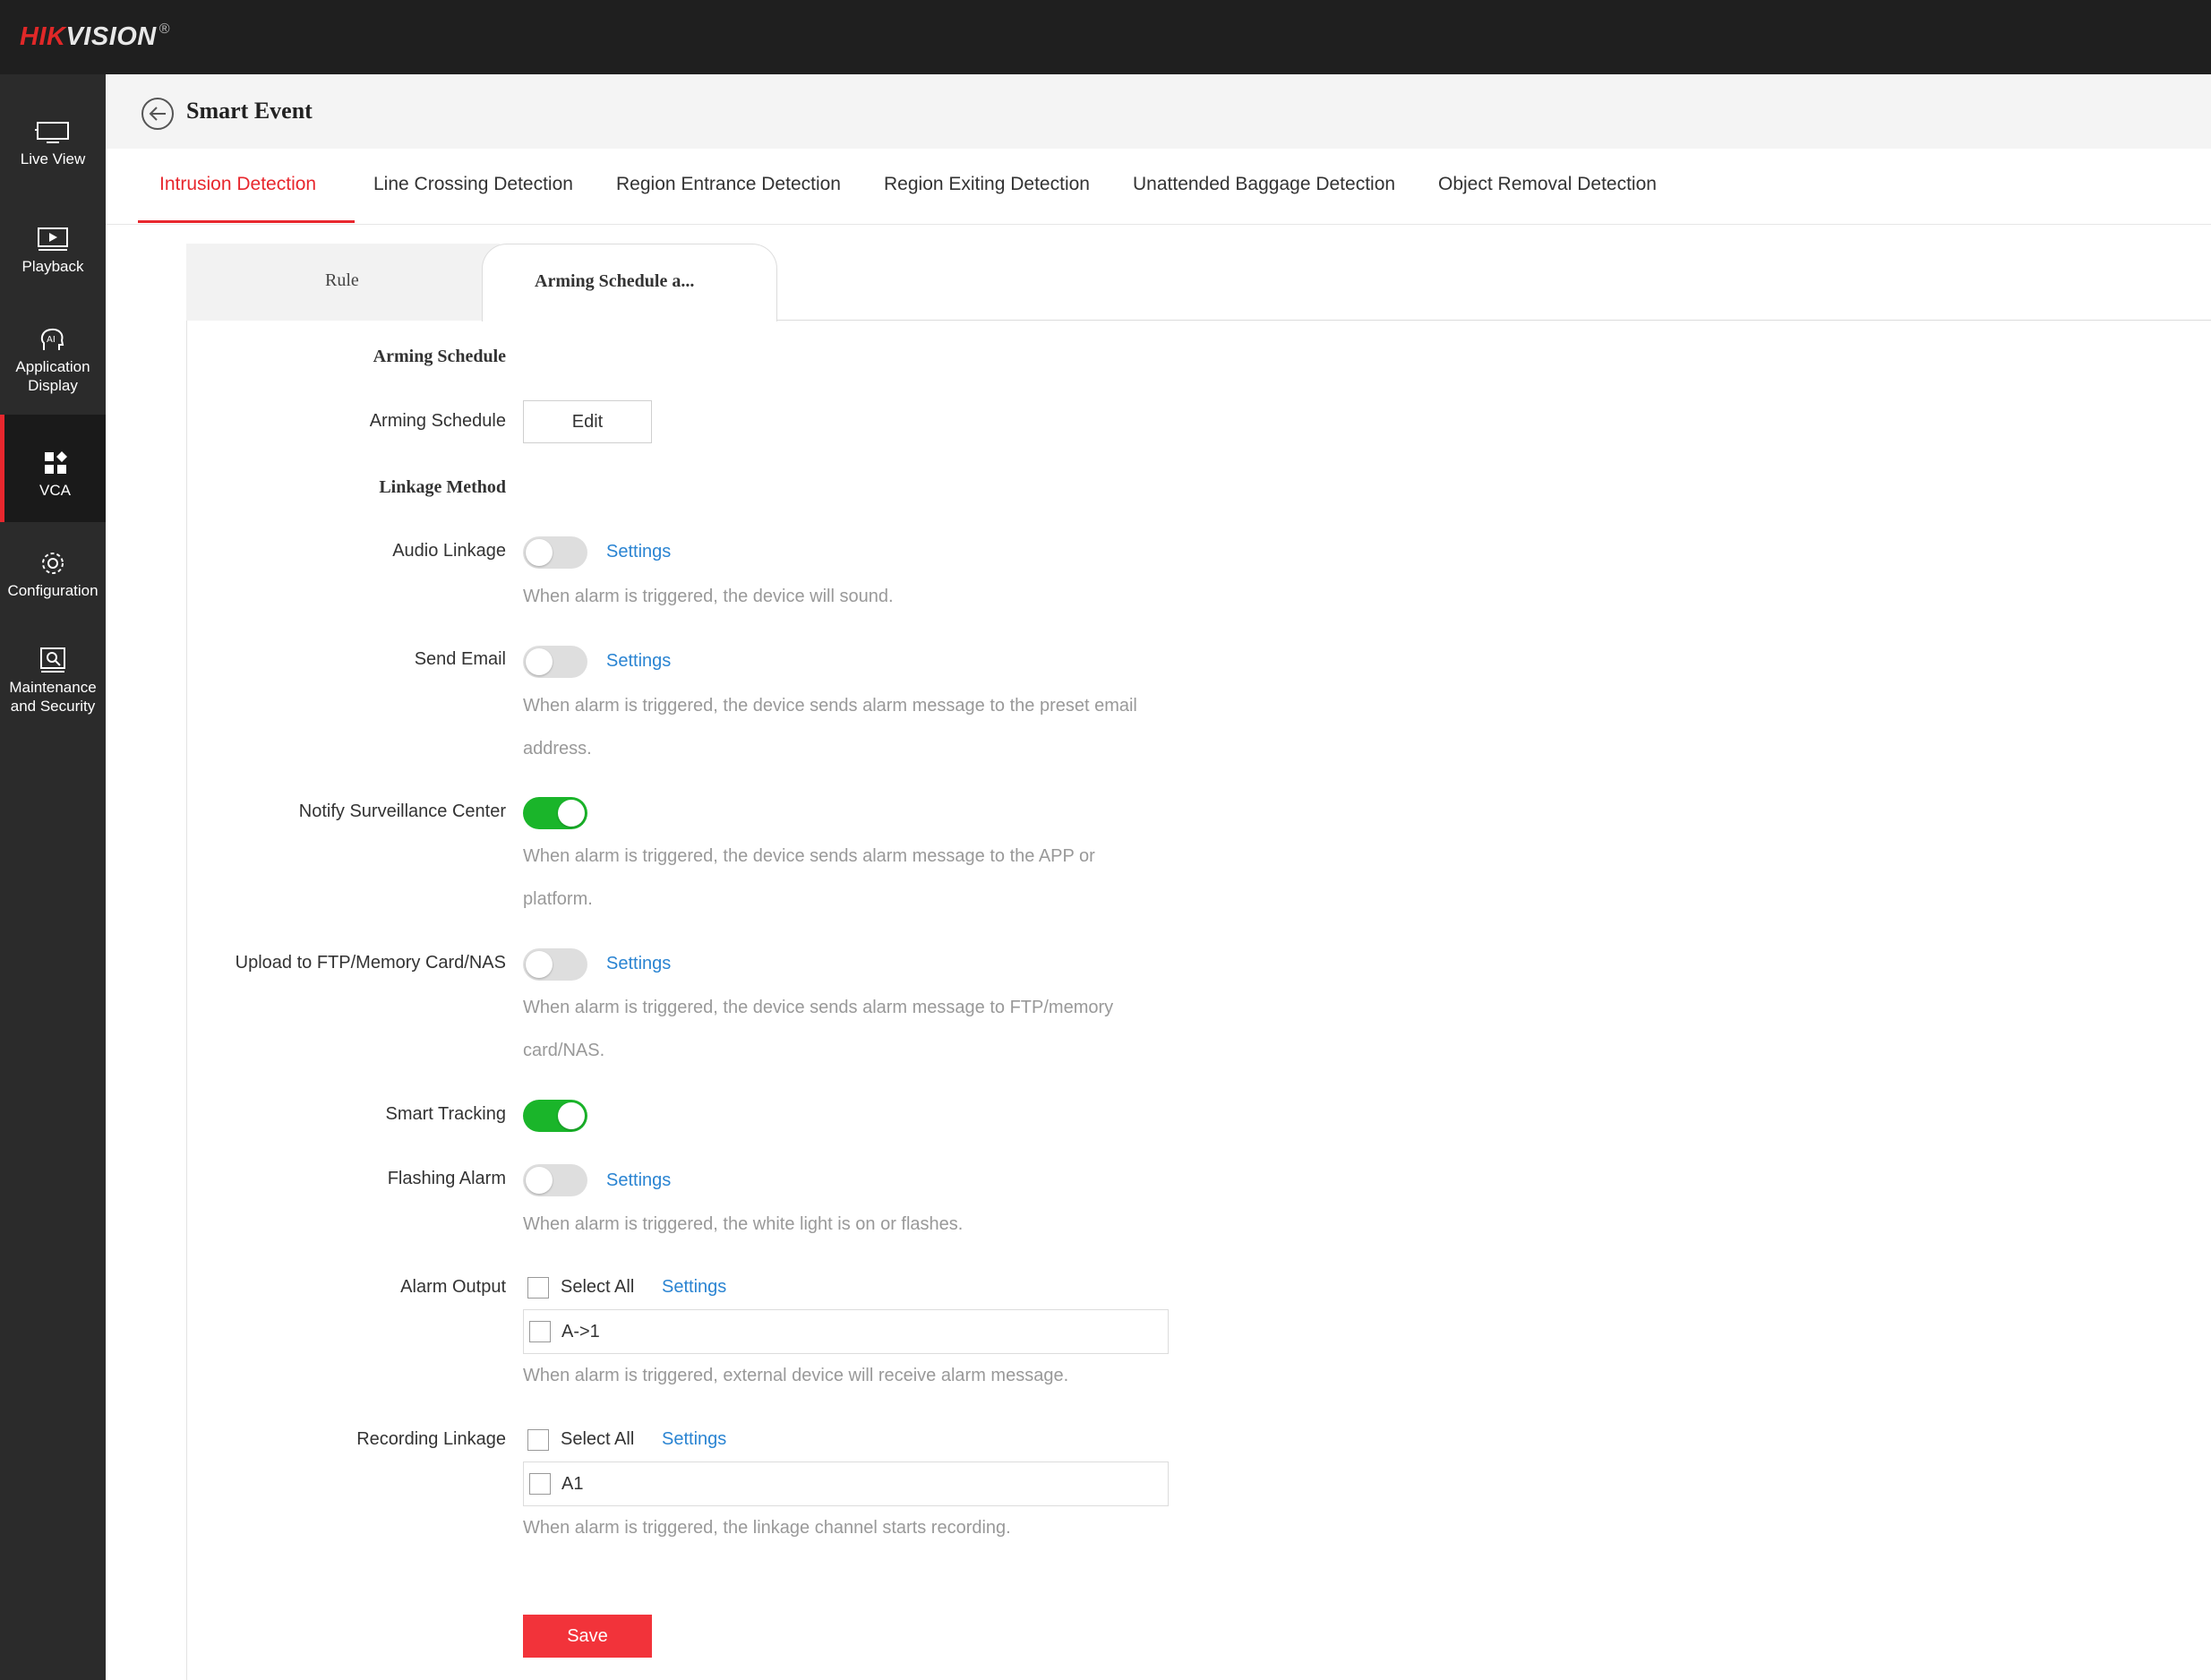  What do you see at coordinates (638, 662) in the screenshot?
I see `email-settings-link: Settings` at bounding box center [638, 662].